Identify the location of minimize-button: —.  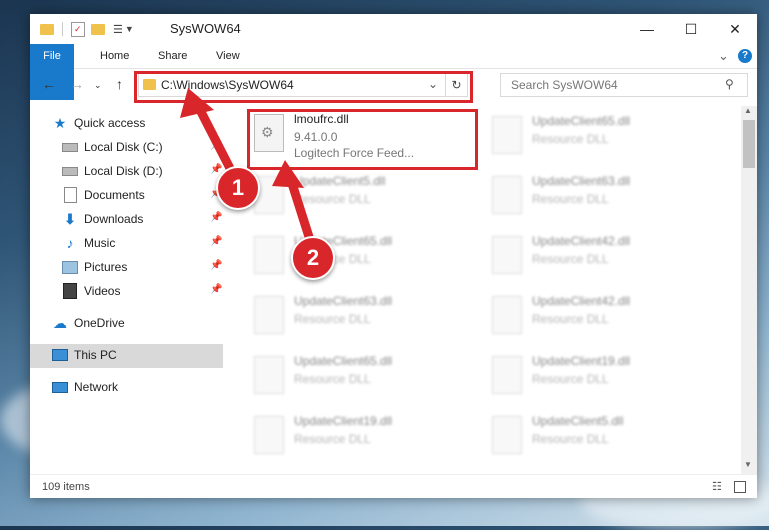
(647, 29).